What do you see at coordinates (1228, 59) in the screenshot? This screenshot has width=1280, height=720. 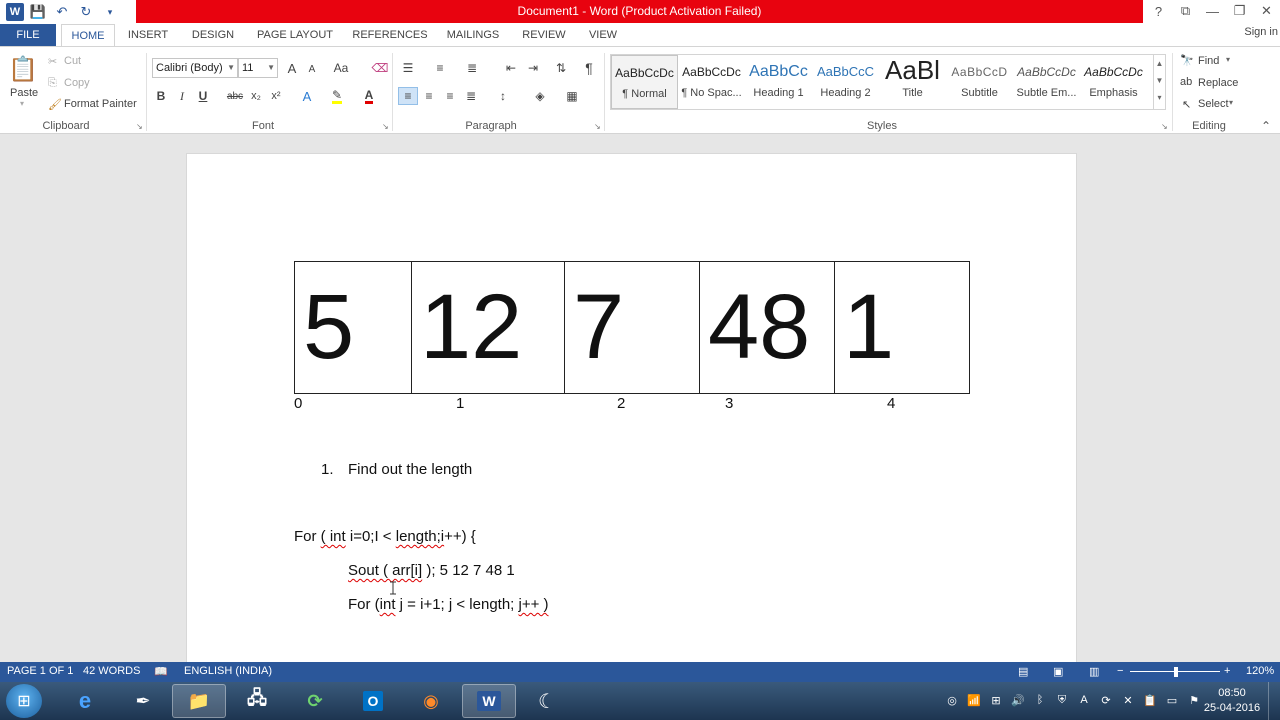 I see `chevron-down-icon: ▾` at bounding box center [1228, 59].